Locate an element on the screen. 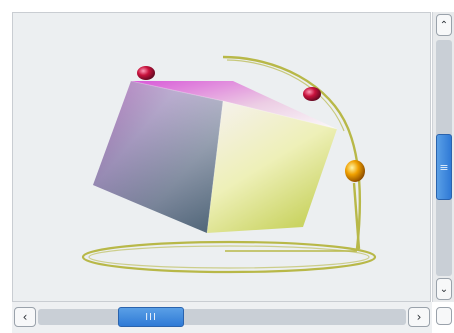 Image resolution: width=454 pixels, height=333 pixels. horizontal-scroll-track is located at coordinates (222, 317).